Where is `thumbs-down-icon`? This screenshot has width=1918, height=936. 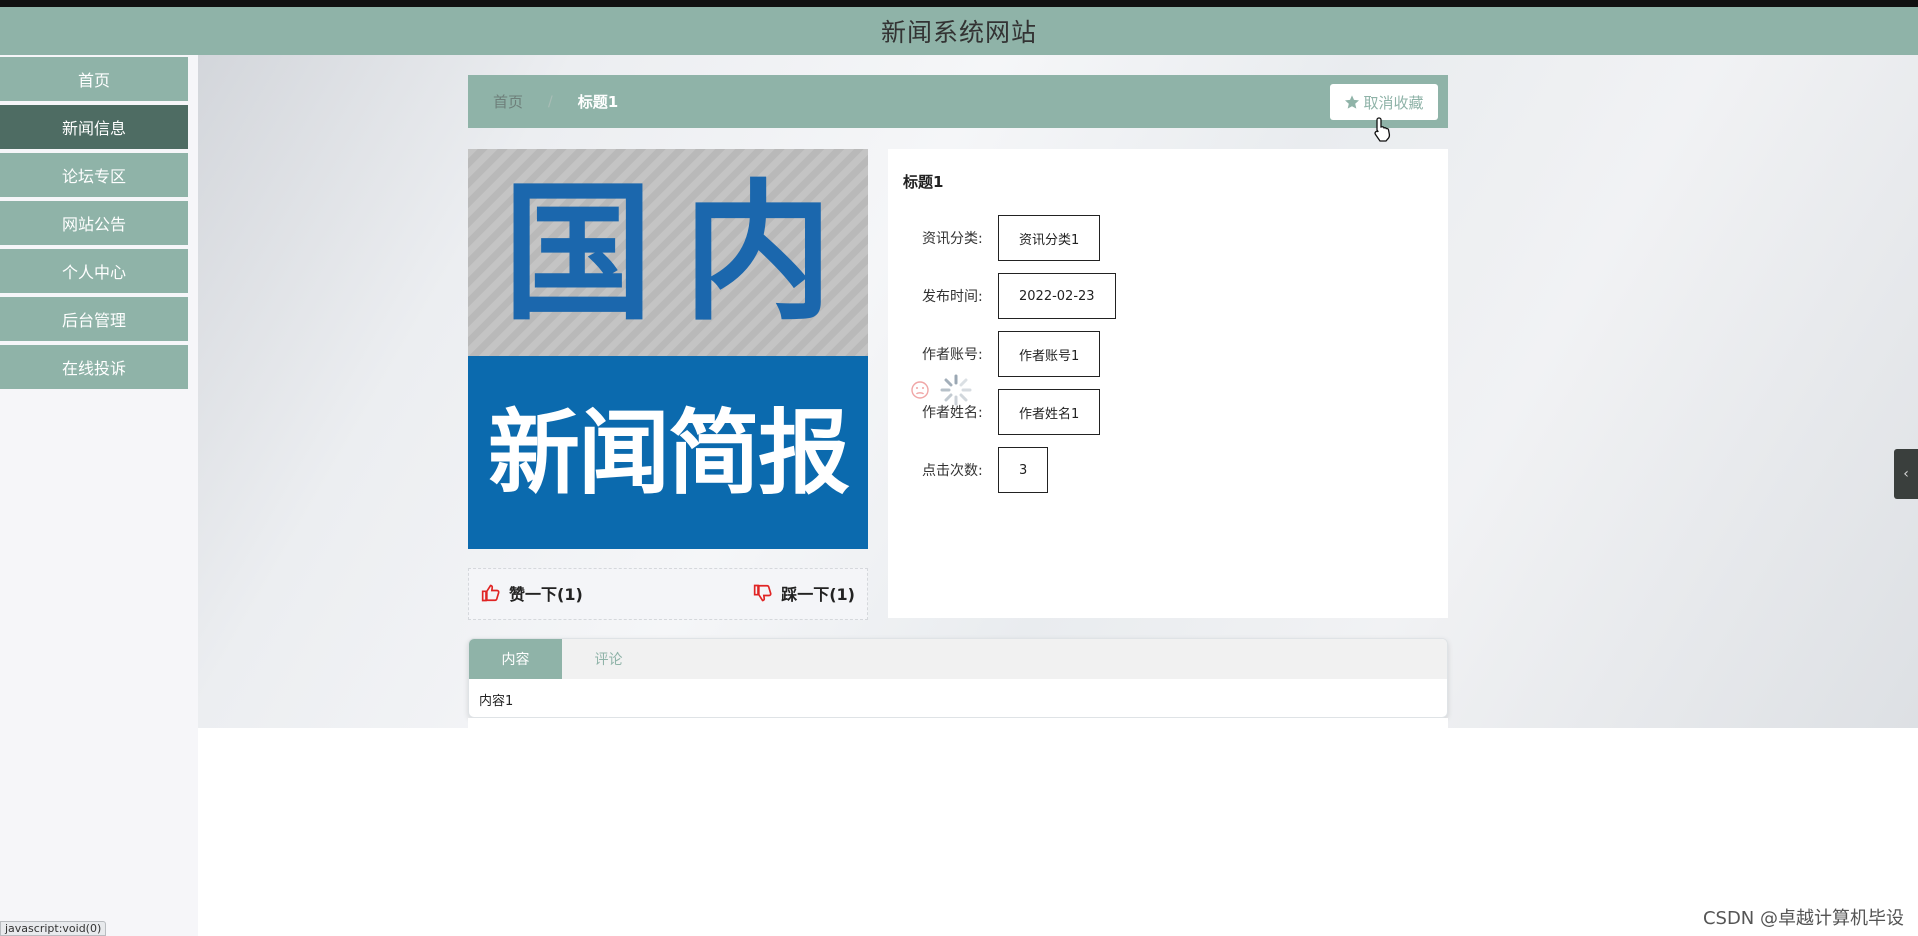
thumbs-down-icon is located at coordinates (763, 593).